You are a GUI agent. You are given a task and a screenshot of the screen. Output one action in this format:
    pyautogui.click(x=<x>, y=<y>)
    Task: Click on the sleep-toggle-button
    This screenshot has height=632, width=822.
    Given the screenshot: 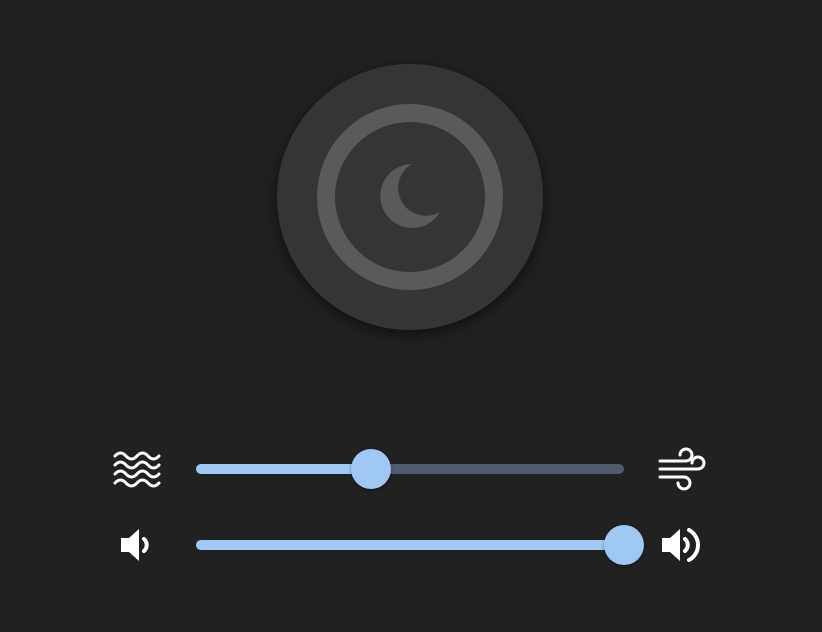 What is the action you would take?
    pyautogui.click(x=410, y=197)
    